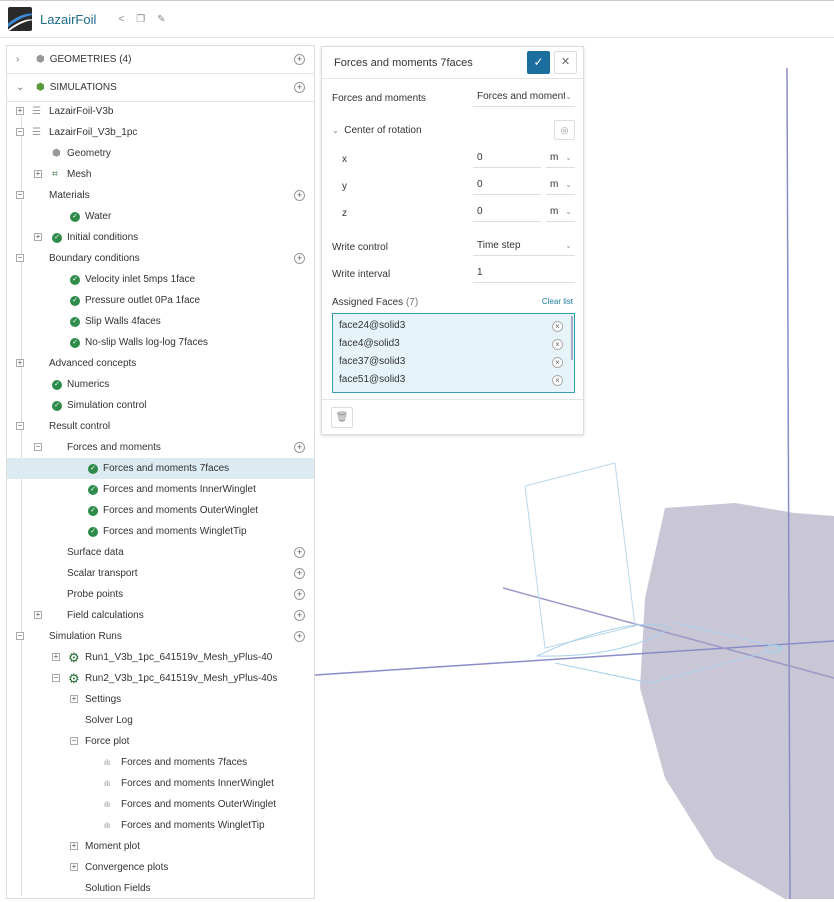  I want to click on tree-item: + Advanced concepts, so click(160, 363).